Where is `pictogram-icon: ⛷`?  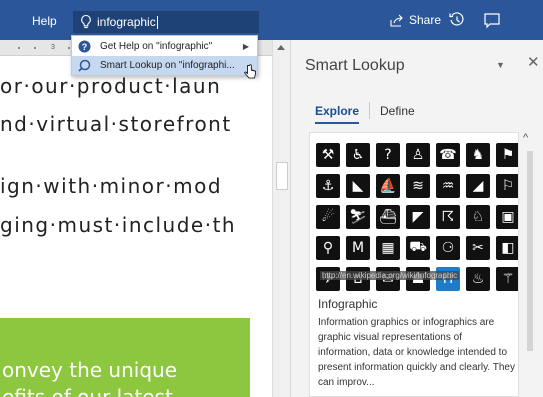
pictogram-icon: ⛷ is located at coordinates (358, 217).